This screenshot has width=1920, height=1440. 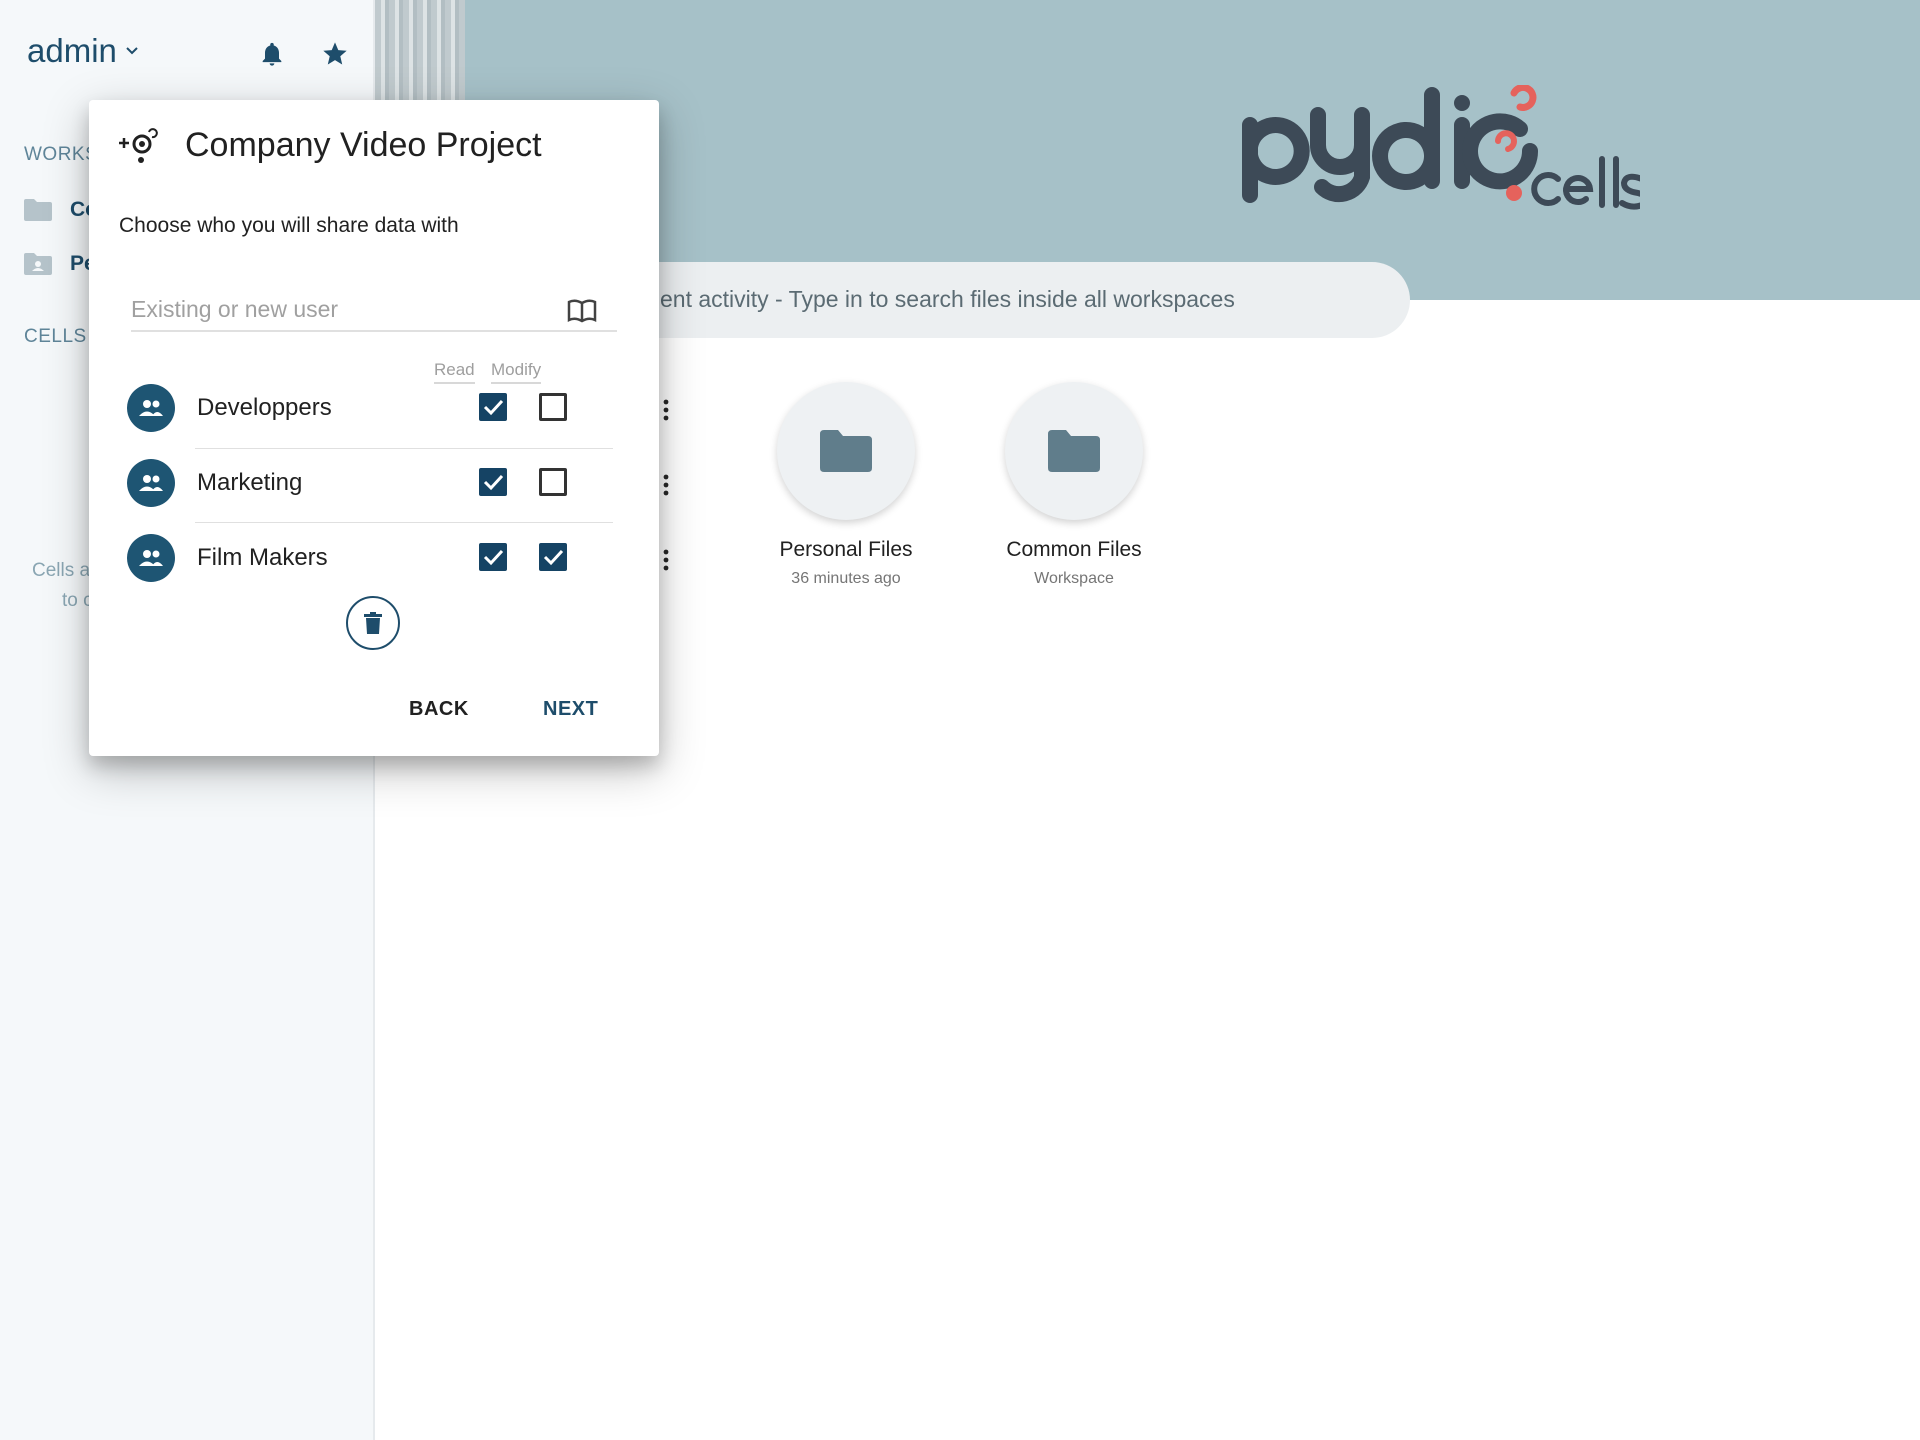 I want to click on add-cell-icon, so click(x=138, y=145).